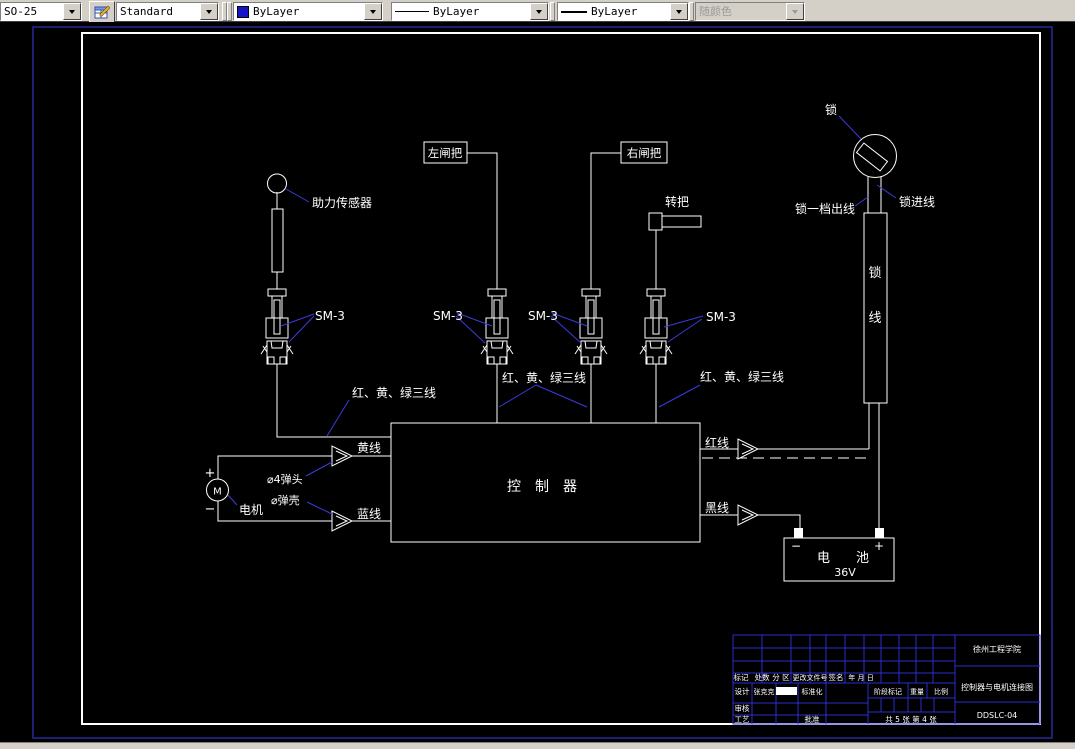  Describe the element at coordinates (21, 11) in the screenshot. I see `dim-style-value: SO-25` at that location.